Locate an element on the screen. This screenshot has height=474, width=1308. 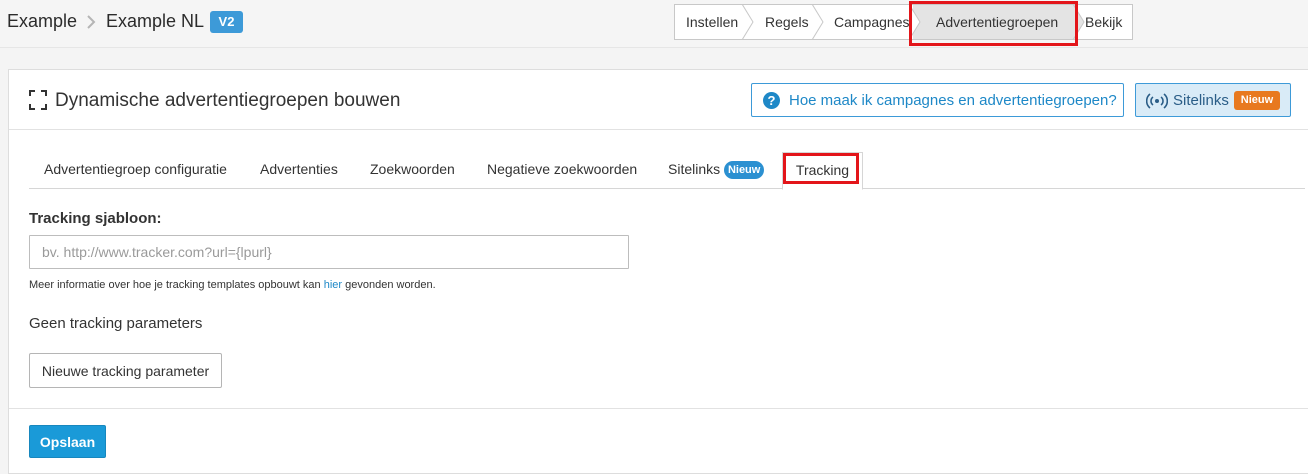
step-bekijk: Bekijk is located at coordinates (1103, 22).